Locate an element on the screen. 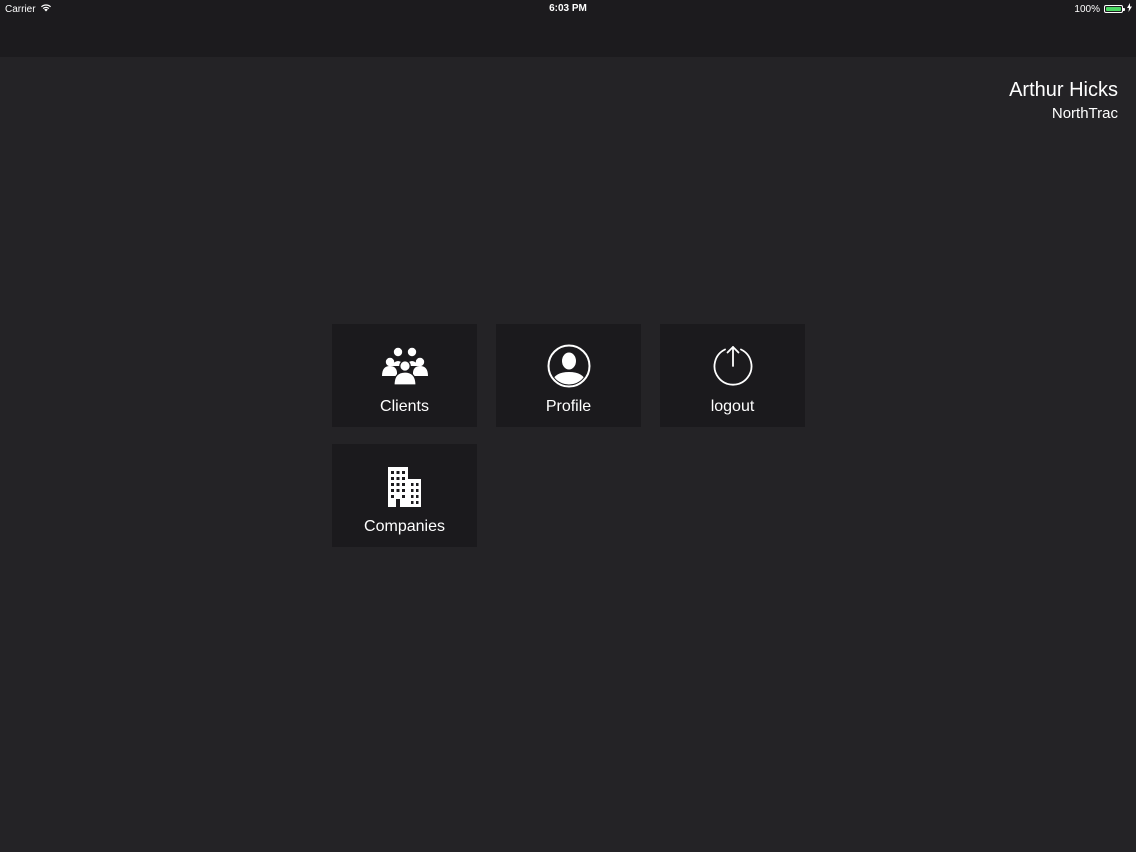 The width and height of the screenshot is (1136, 852). user-company: NorthTrac is located at coordinates (1084, 113).